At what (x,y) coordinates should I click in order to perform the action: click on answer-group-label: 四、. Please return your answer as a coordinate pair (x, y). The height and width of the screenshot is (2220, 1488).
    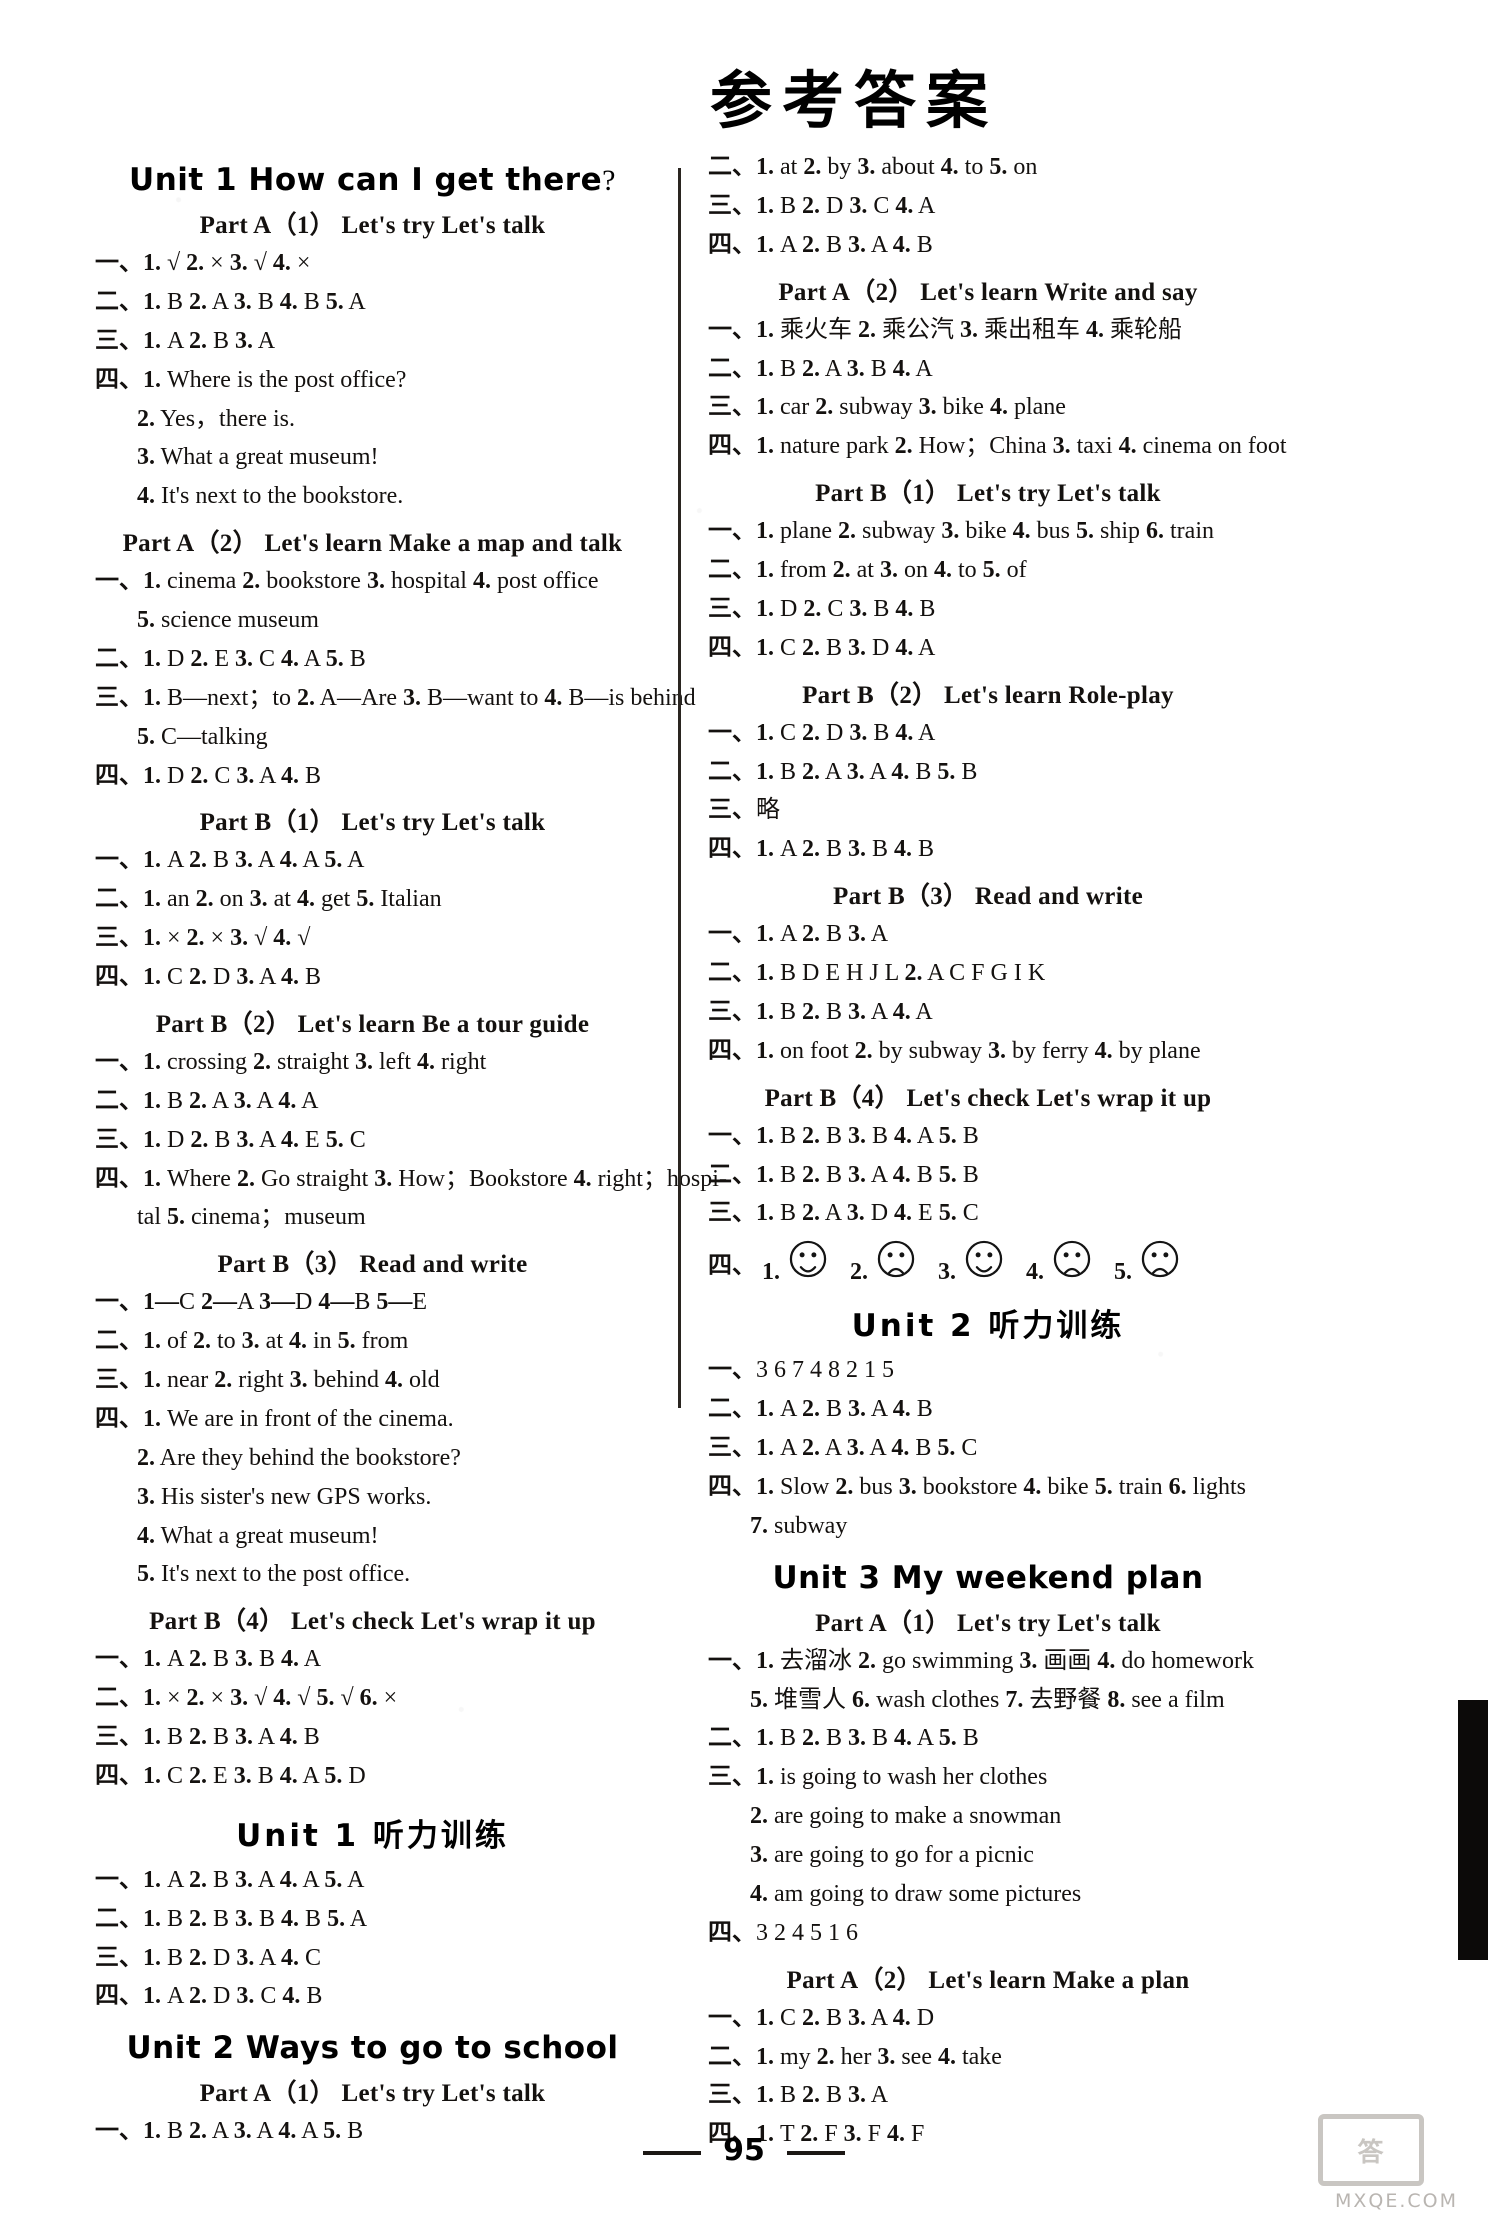
    Looking at the image, I should click on (732, 1050).